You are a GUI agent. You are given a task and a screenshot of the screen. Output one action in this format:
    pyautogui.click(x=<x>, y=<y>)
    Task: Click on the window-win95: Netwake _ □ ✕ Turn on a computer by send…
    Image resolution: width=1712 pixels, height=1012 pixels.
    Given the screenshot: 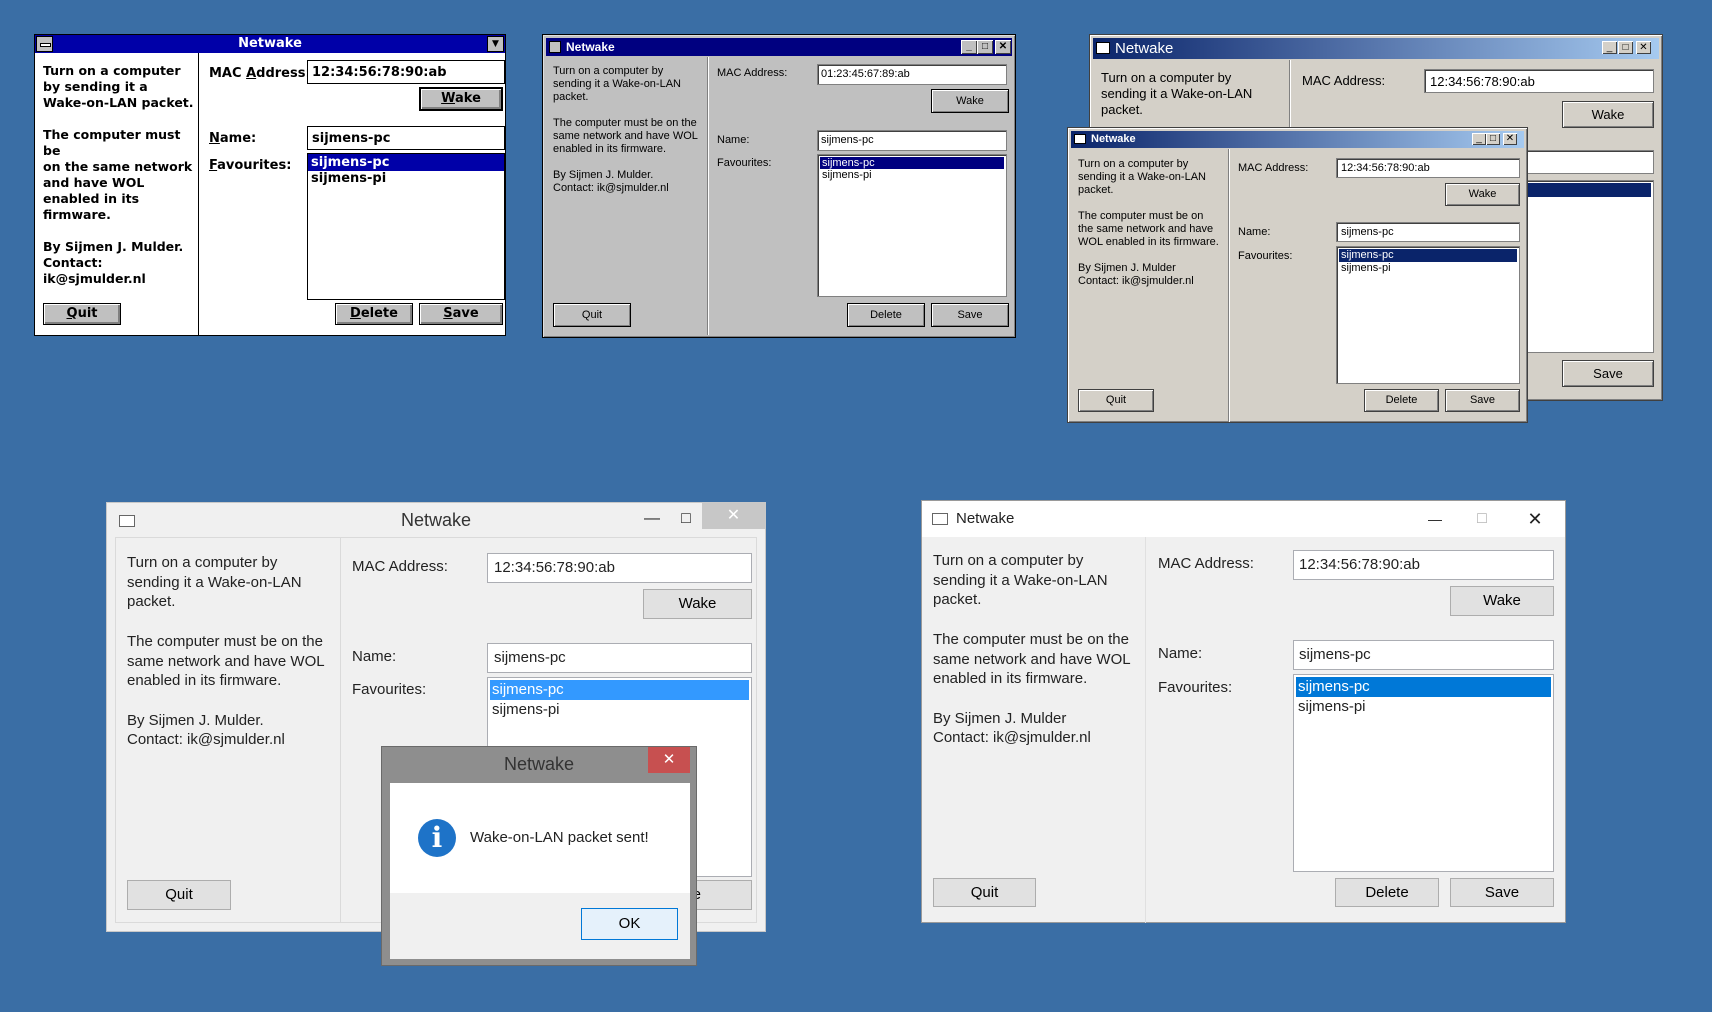 What is the action you would take?
    pyautogui.click(x=779, y=186)
    